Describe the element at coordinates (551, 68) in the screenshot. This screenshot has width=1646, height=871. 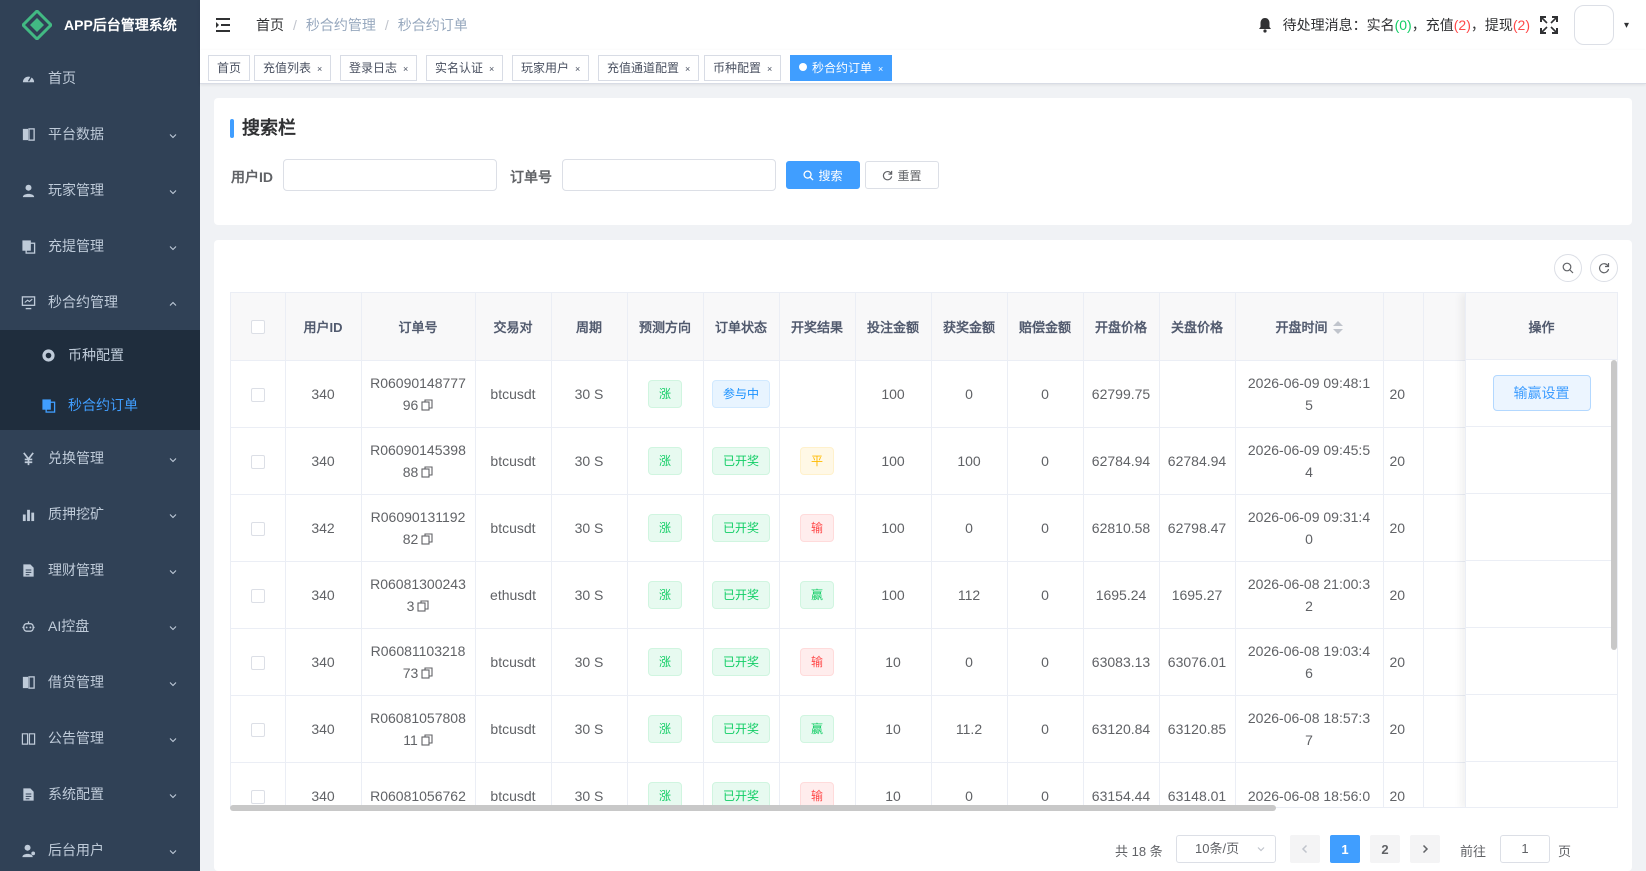
I see `tag-4: 玩家用户 ×` at that location.